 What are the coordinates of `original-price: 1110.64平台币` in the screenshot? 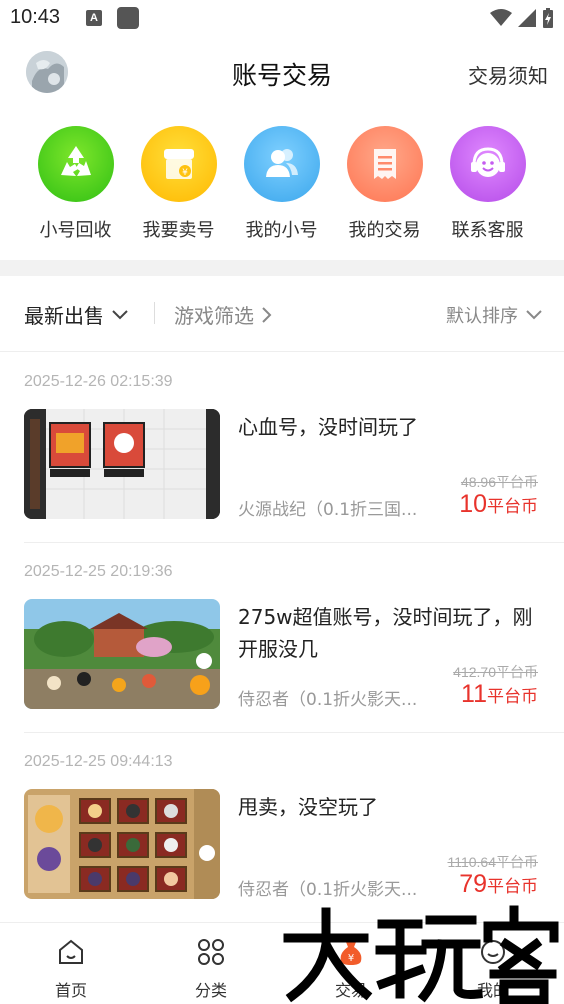 It's located at (492, 862).